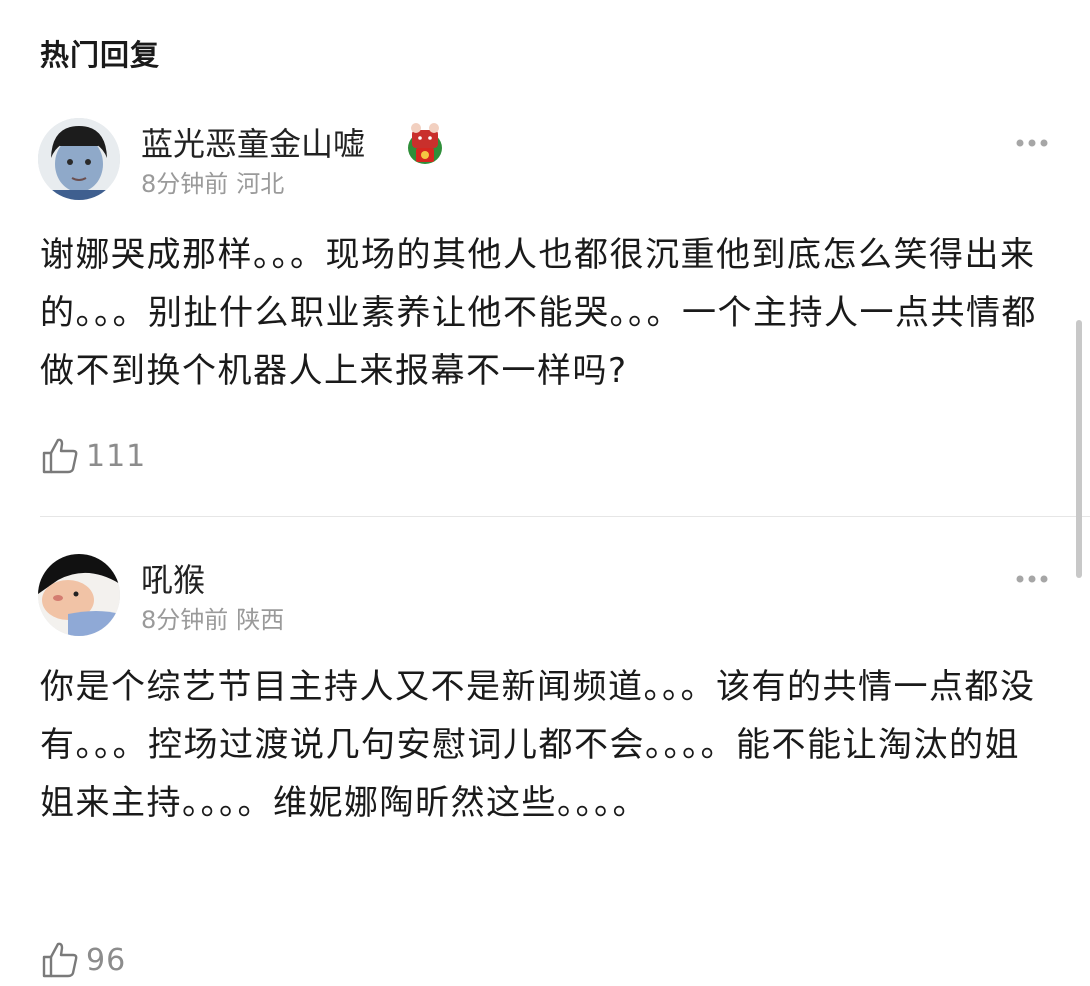 This screenshot has height=986, width=1090. I want to click on red-envelope-ox-badge-icon, so click(425, 142).